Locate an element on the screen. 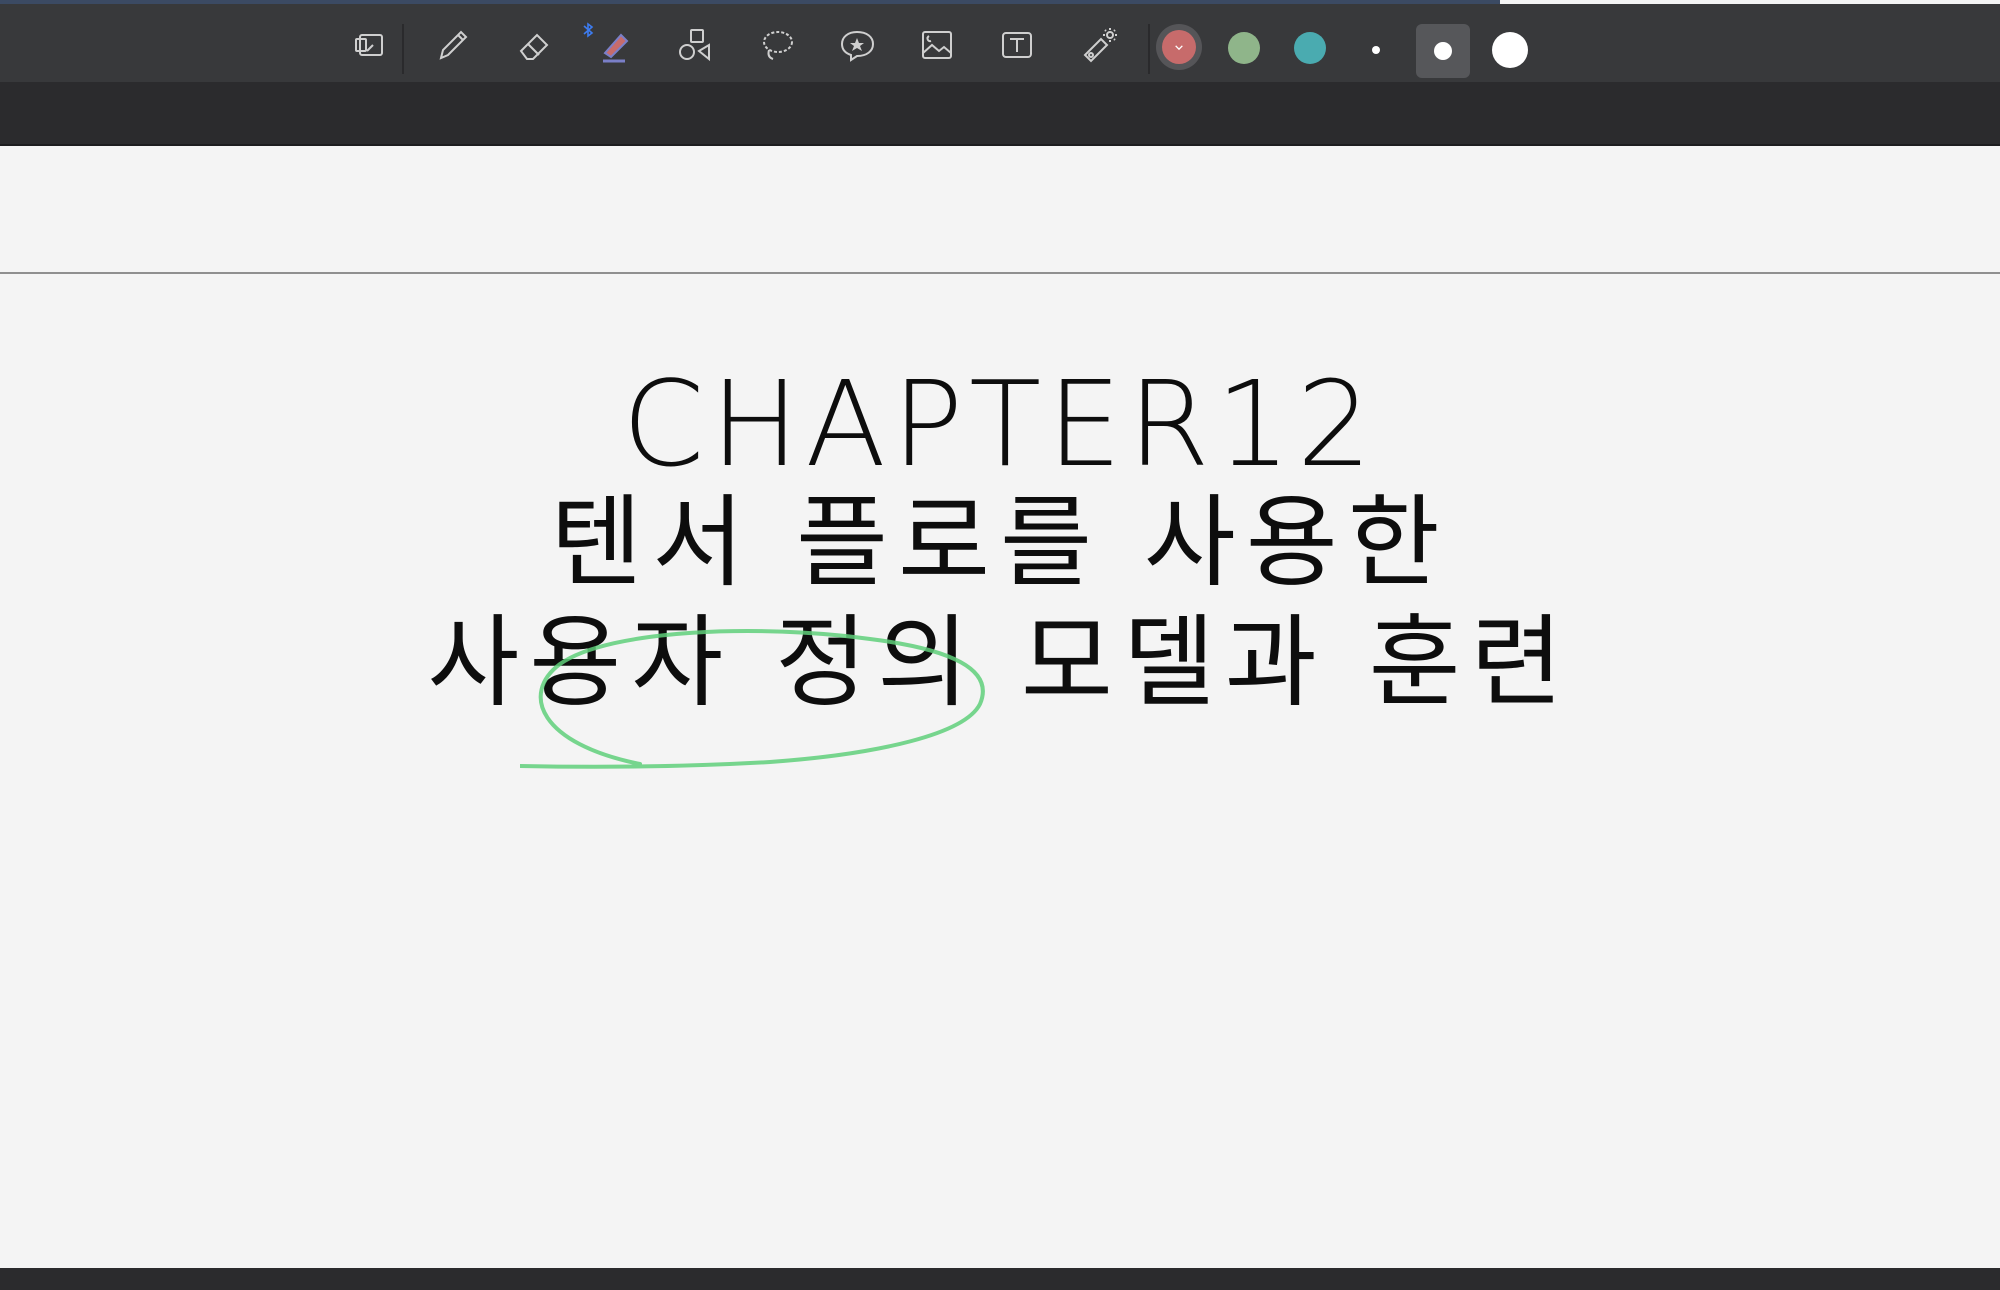  chapter-label: CHAPTER12 is located at coordinates (1000, 424).